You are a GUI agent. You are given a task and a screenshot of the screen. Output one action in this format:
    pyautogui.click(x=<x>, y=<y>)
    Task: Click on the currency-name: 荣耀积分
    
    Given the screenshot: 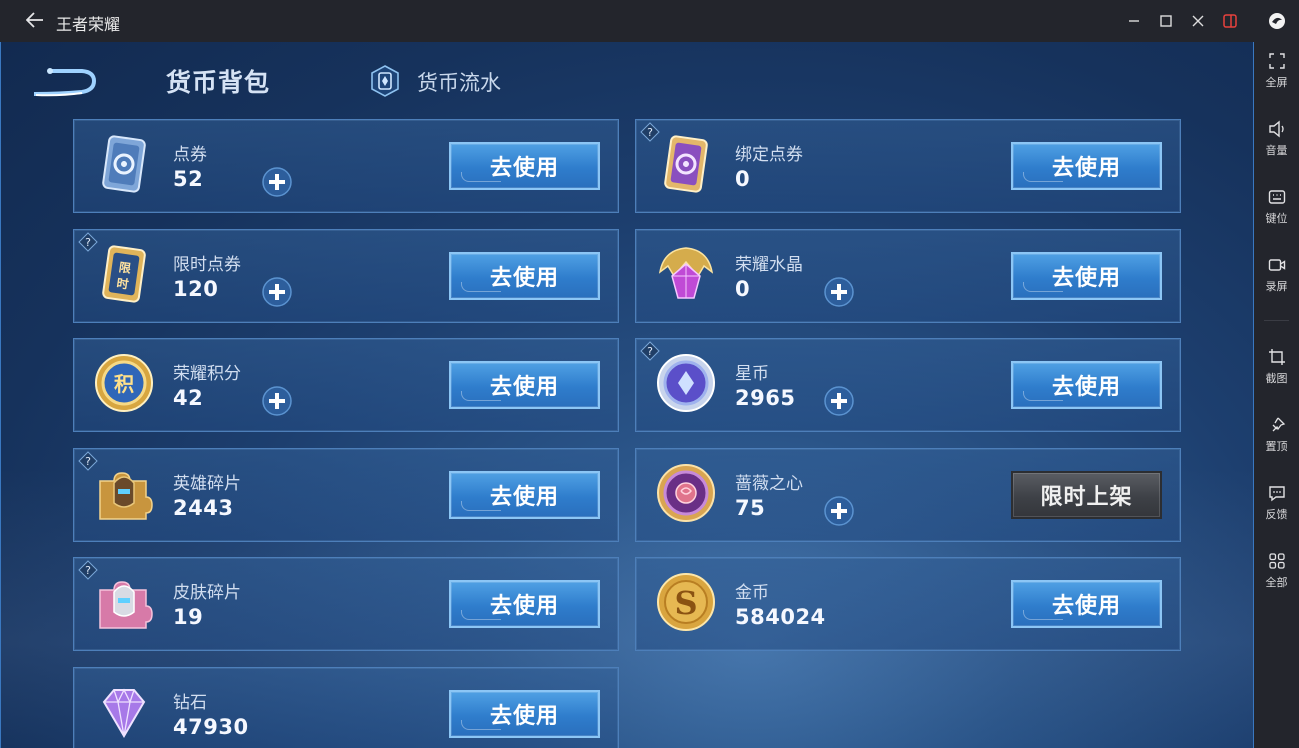 What is the action you would take?
    pyautogui.click(x=207, y=374)
    